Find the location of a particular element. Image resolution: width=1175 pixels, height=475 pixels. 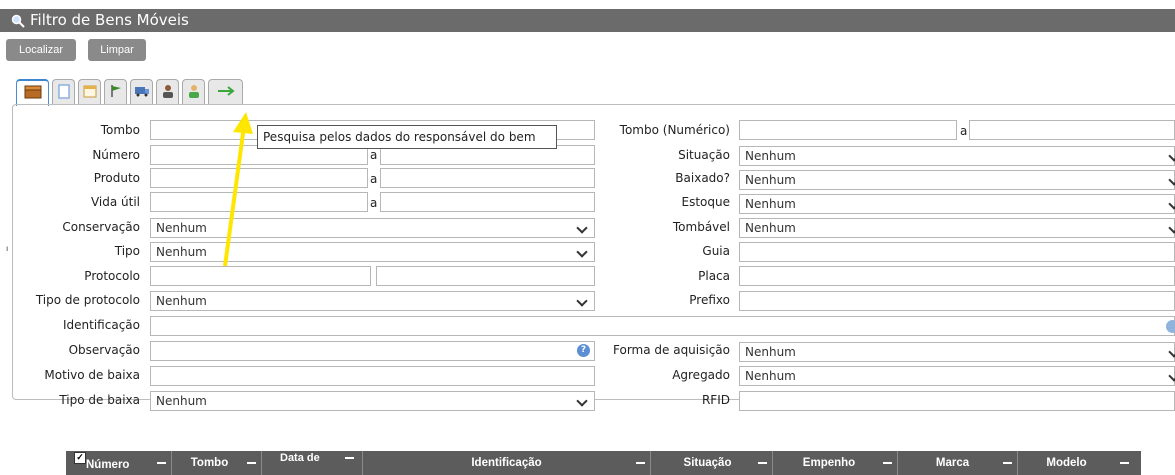

vida-util-from-input is located at coordinates (259, 202).